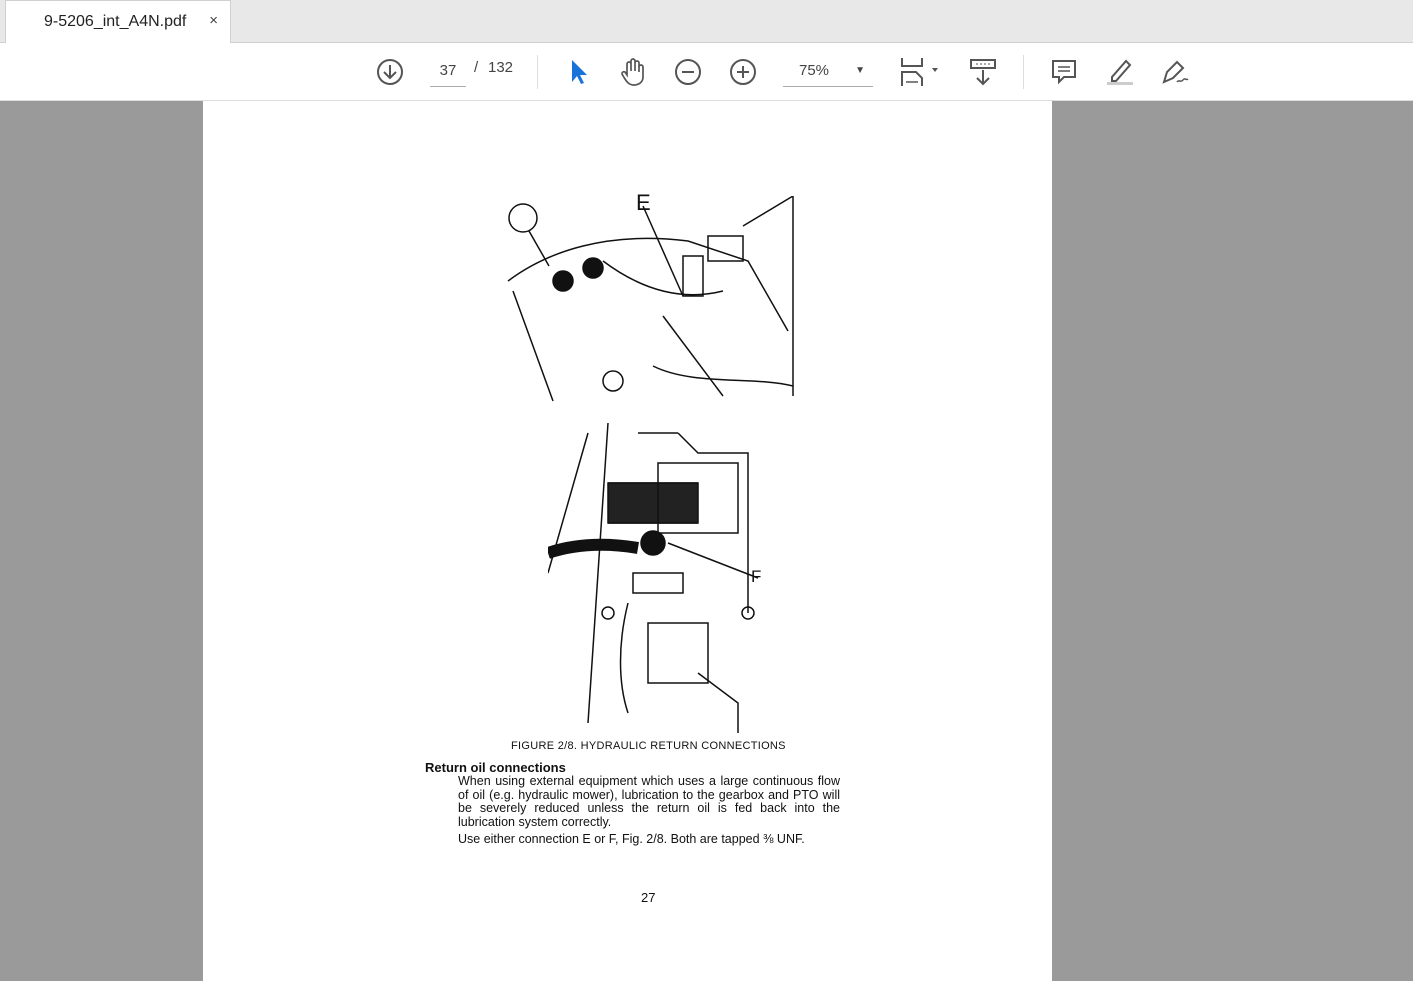 This screenshot has width=1413, height=981. What do you see at coordinates (920, 72) in the screenshot?
I see `page-fit-icon` at bounding box center [920, 72].